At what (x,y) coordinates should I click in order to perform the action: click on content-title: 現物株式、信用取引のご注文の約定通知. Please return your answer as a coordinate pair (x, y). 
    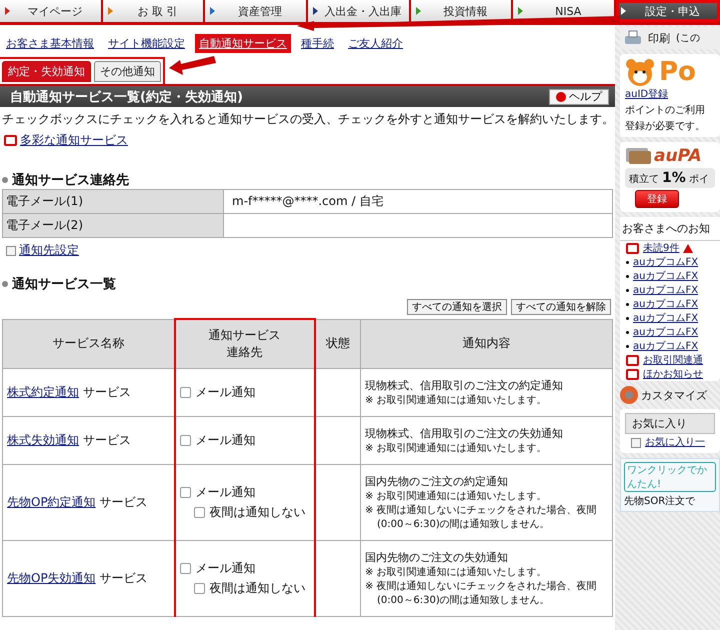
    Looking at the image, I should click on (464, 385).